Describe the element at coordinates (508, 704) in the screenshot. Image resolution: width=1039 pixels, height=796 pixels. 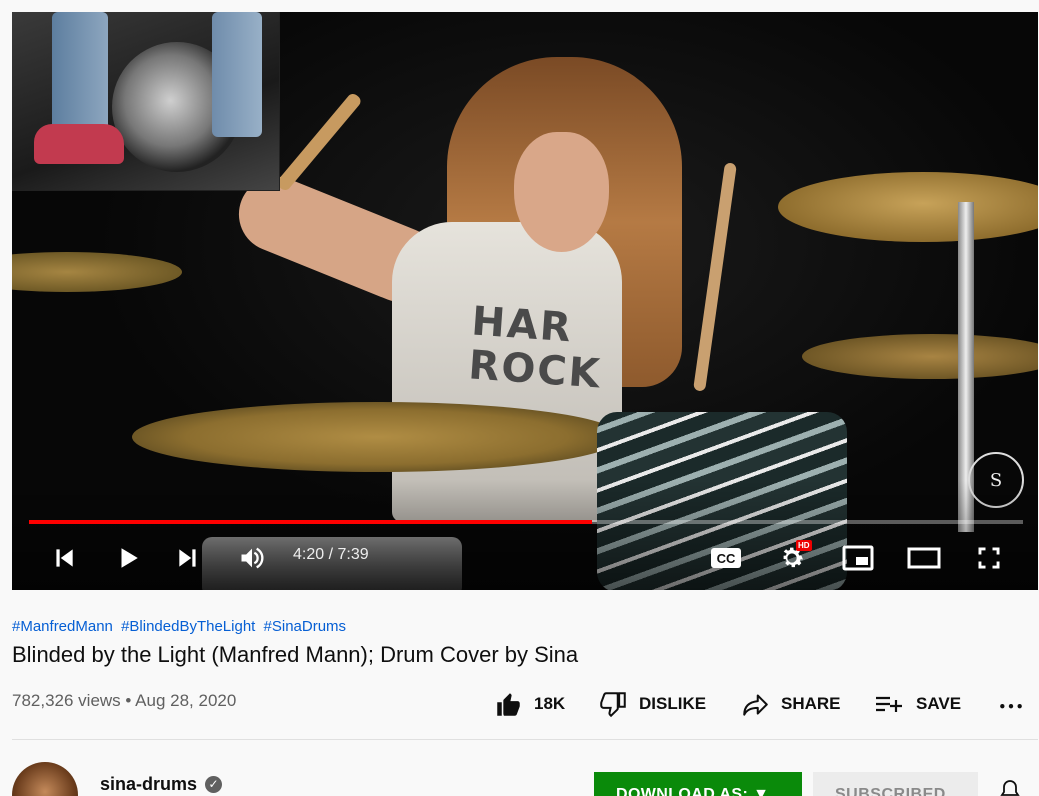
I see `thumbs-up-icon` at that location.